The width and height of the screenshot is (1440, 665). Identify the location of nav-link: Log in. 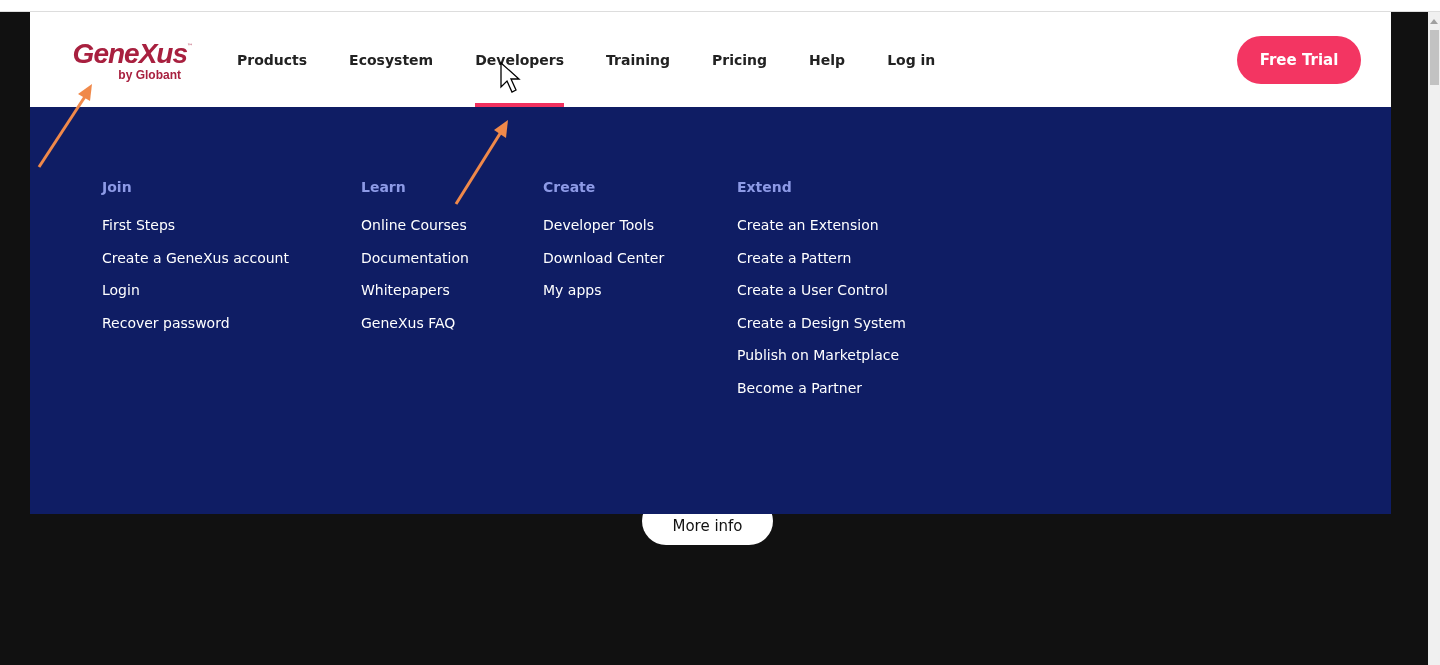
(911, 59).